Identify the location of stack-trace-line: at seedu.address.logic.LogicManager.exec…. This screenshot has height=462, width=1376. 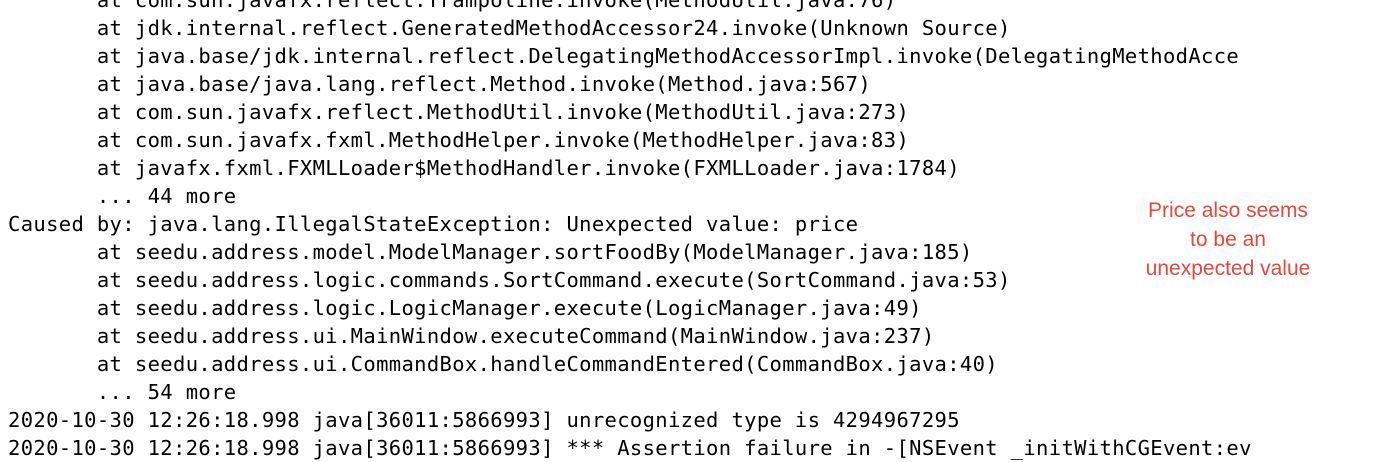
(465, 308).